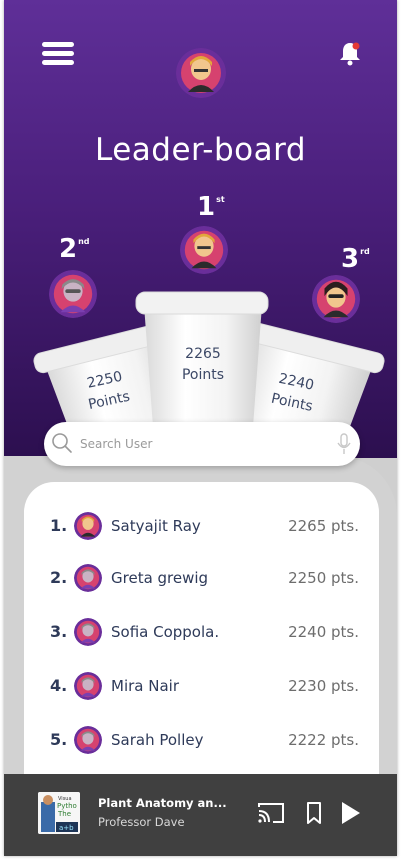  I want to click on play-icon, so click(351, 813).